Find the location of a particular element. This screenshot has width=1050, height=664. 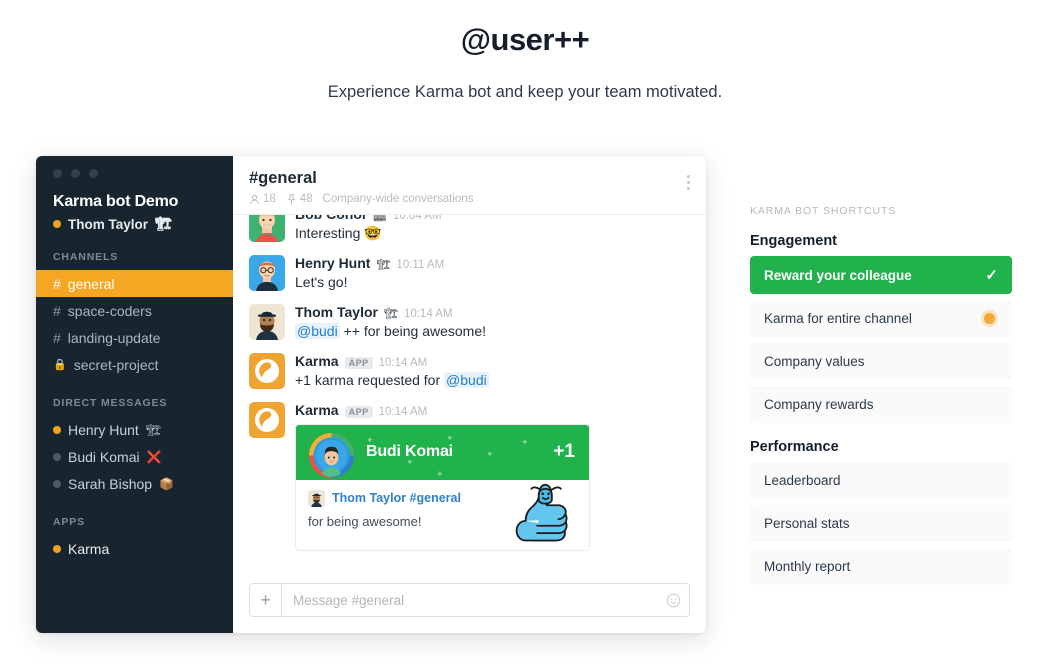

workspace-user: Thom Taylor 🏗 is located at coordinates (134, 221).